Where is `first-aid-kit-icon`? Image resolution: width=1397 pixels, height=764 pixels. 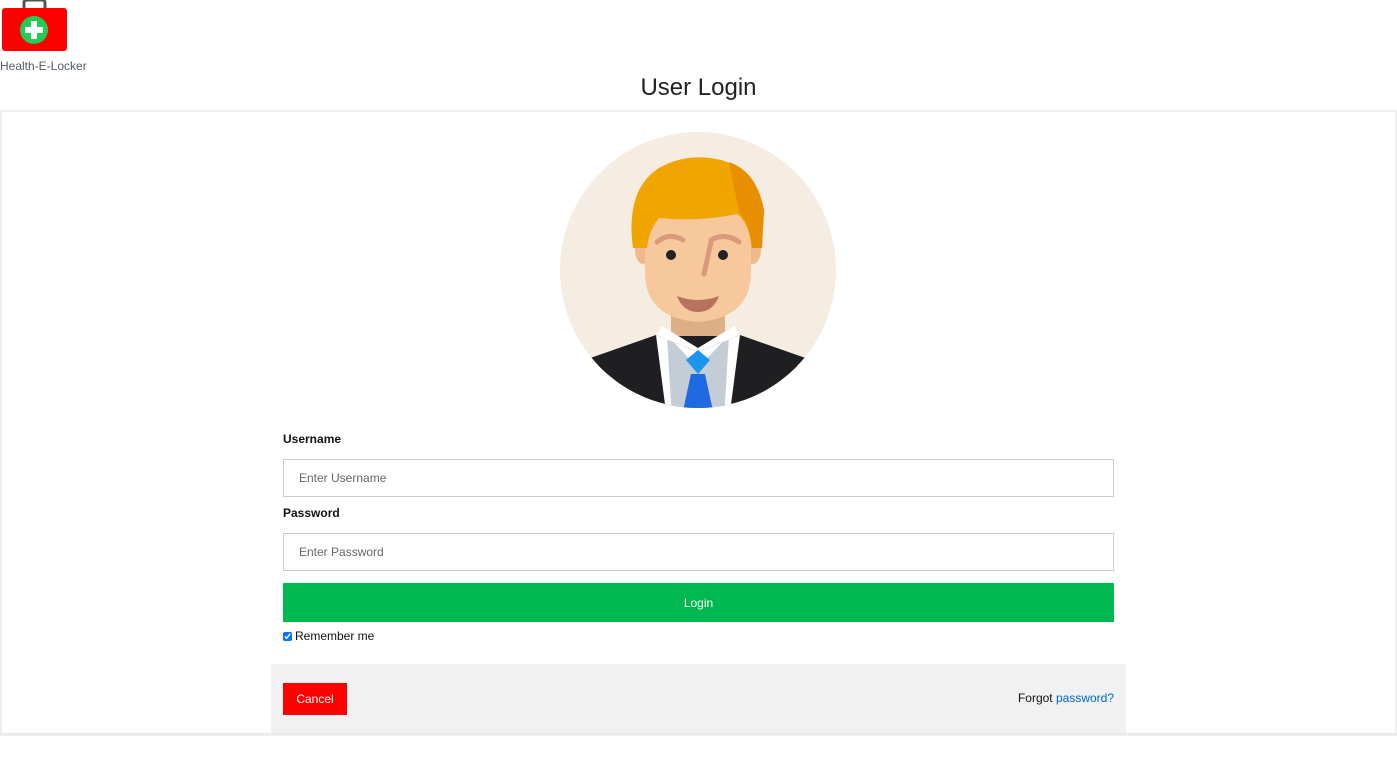
first-aid-kit-icon is located at coordinates (34, 25).